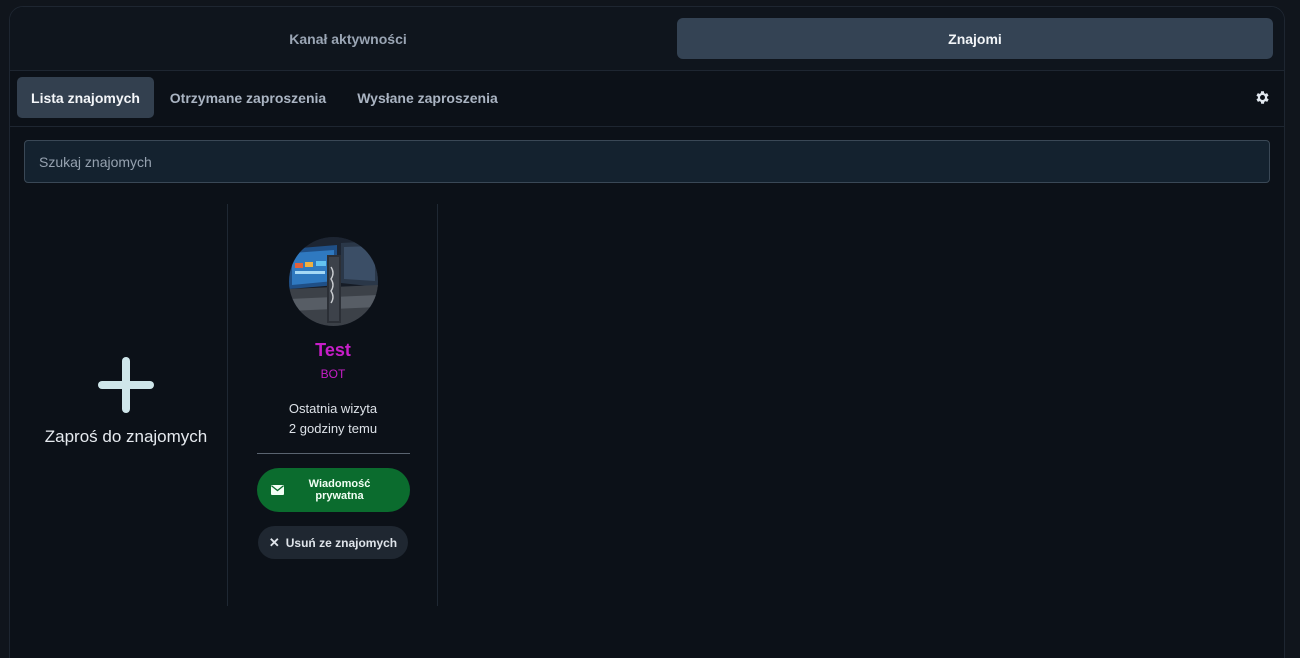  Describe the element at coordinates (341, 542) in the screenshot. I see `remove-friend-label: Usuń ze znajomych` at that location.